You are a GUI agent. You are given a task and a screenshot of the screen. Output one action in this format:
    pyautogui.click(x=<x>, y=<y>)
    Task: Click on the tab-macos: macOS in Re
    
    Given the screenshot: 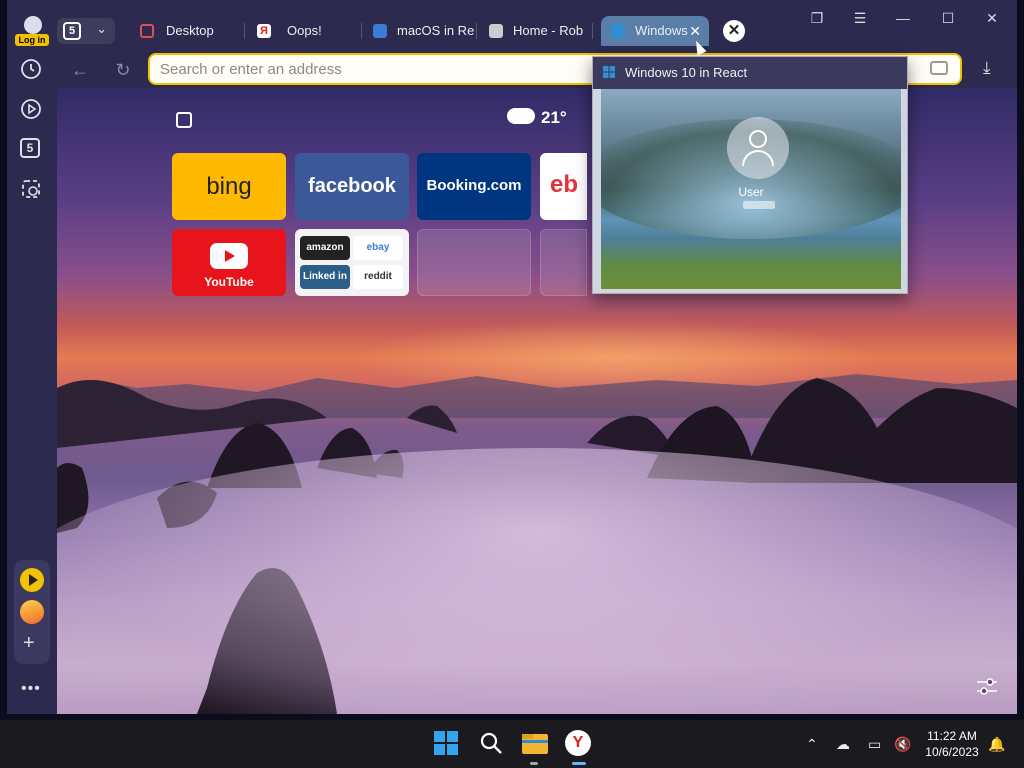 What is the action you would take?
    pyautogui.click(x=425, y=31)
    